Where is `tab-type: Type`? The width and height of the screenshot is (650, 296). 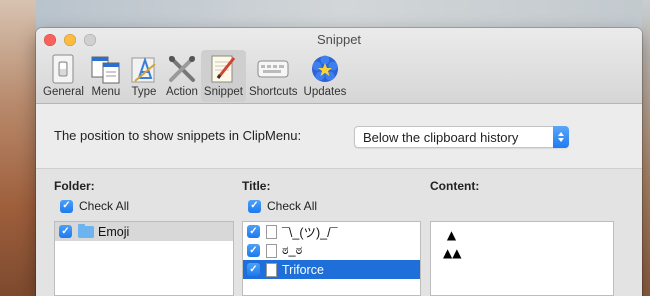
tab-type: Type is located at coordinates (144, 76).